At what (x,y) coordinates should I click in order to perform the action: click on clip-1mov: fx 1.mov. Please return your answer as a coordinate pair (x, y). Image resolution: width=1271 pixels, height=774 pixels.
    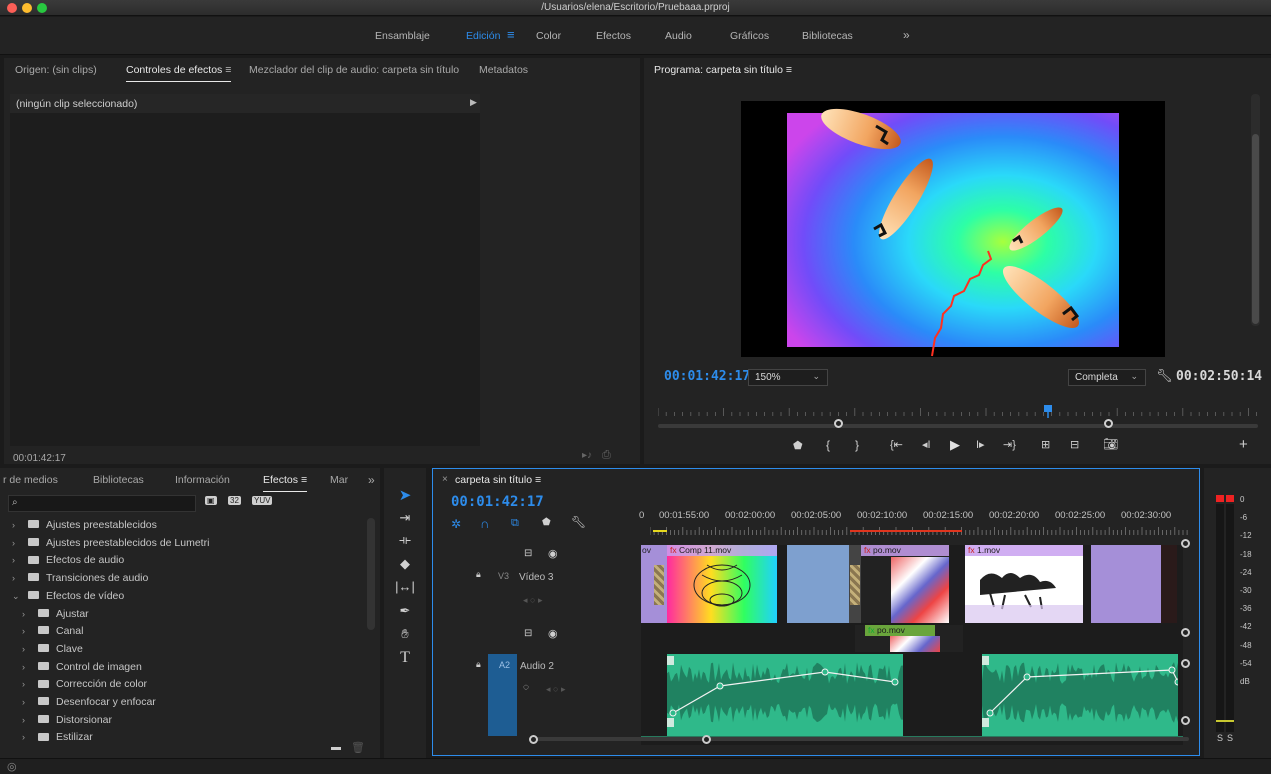
    Looking at the image, I should click on (1024, 584).